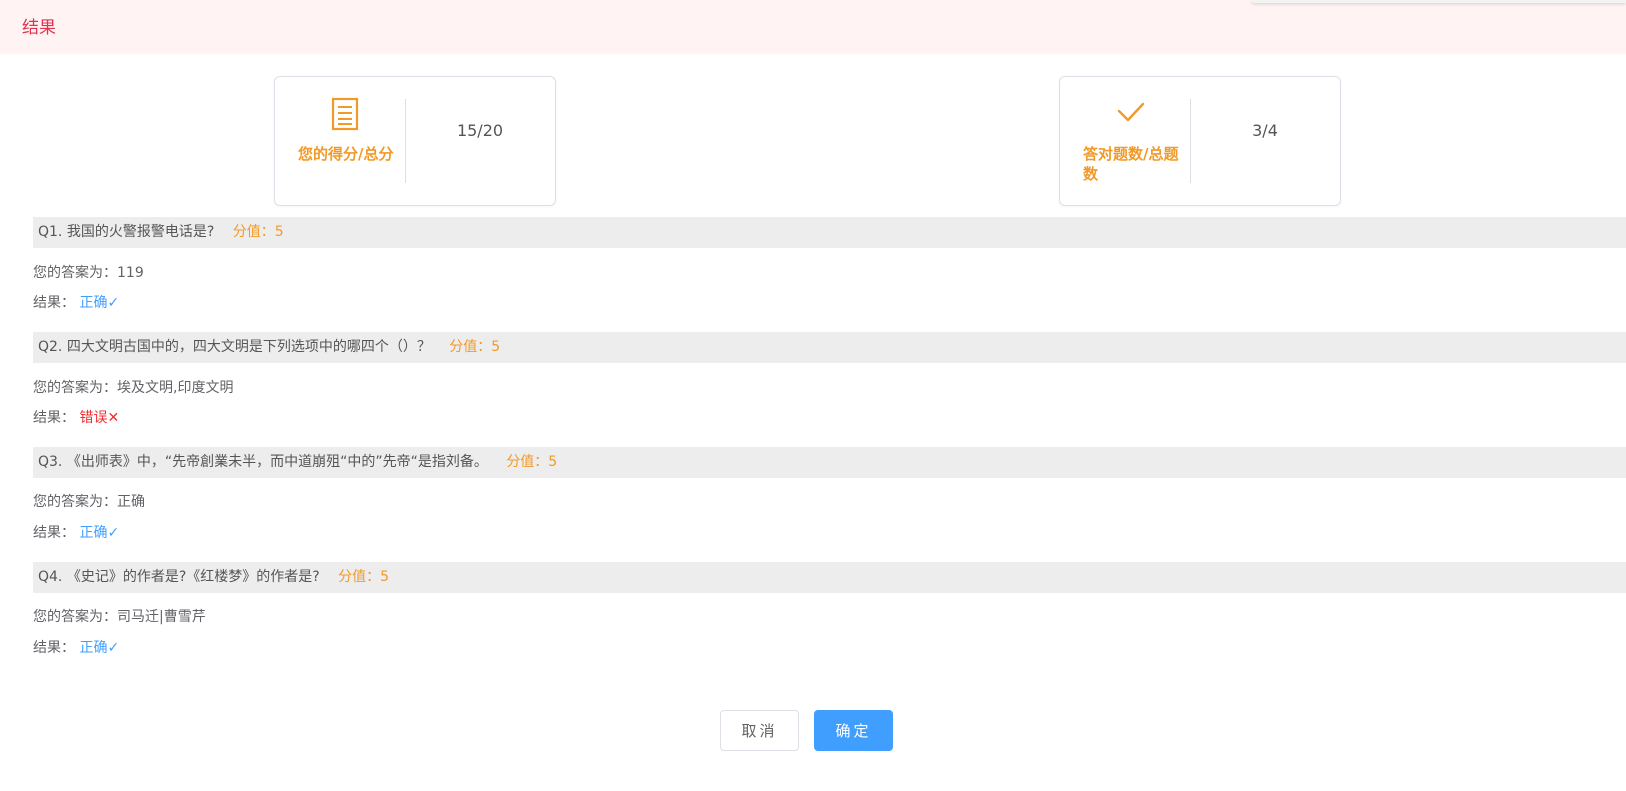 This screenshot has height=791, width=1626. Describe the element at coordinates (829, 232) in the screenshot. I see `question-header: Q1. 我国的火警报警电话是? 分值：5` at that location.